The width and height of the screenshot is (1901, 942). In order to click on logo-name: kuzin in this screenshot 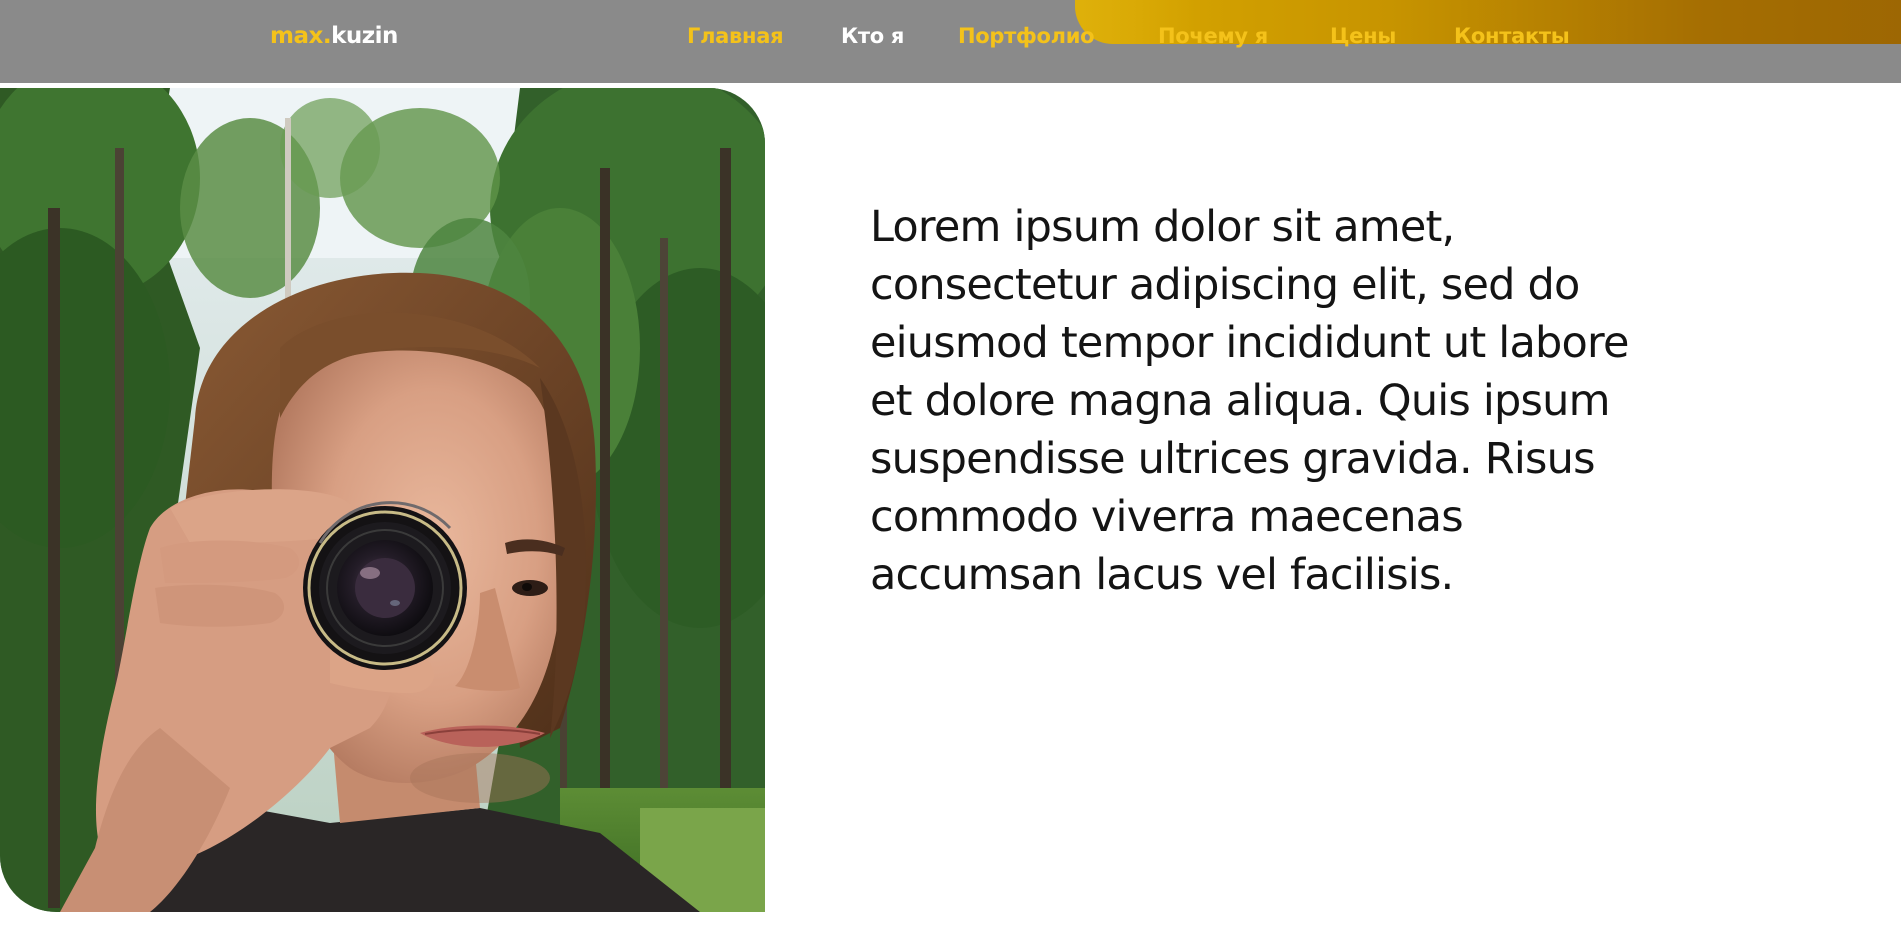, I will do `click(364, 36)`.